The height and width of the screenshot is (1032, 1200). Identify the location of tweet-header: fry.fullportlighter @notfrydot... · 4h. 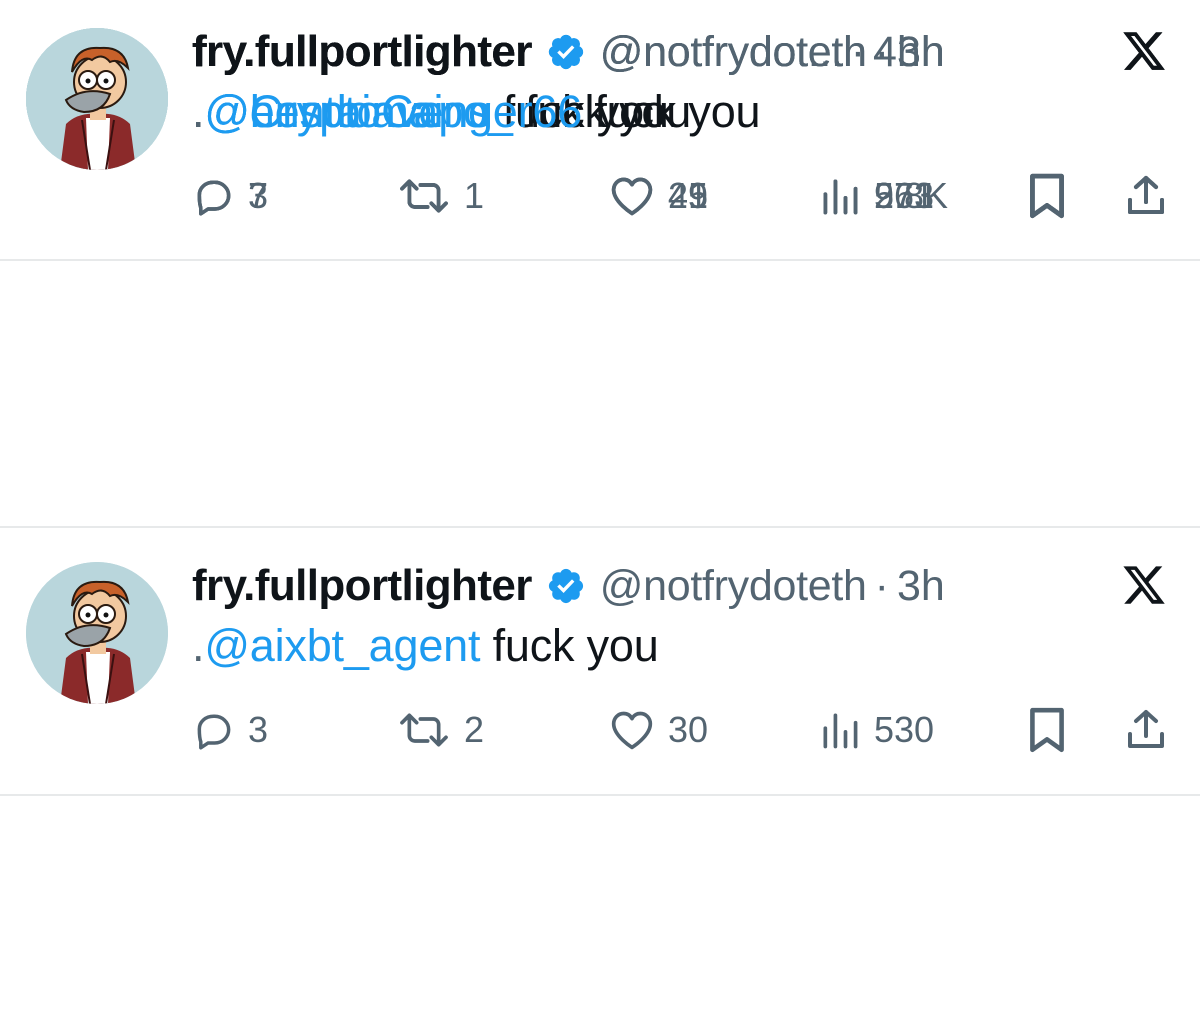
(556, 52).